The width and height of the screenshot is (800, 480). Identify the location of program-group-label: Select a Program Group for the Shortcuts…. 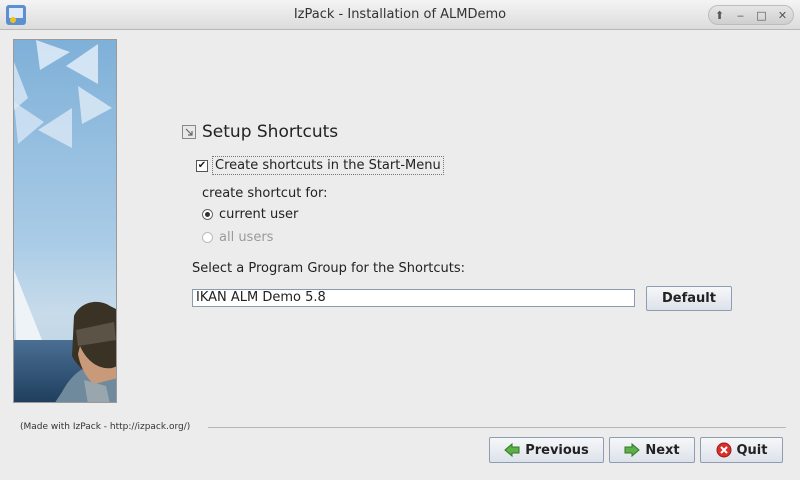
(329, 268).